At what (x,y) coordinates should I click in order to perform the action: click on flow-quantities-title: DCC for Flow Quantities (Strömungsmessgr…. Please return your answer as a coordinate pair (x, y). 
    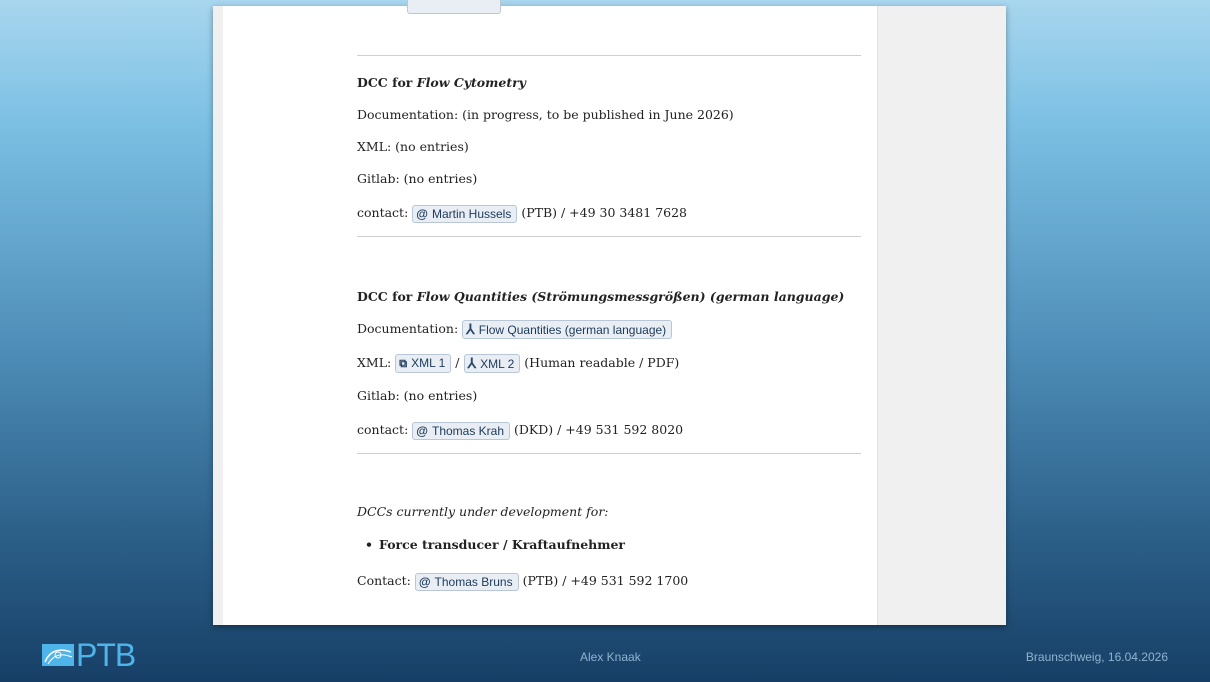
    Looking at the image, I should click on (601, 296).